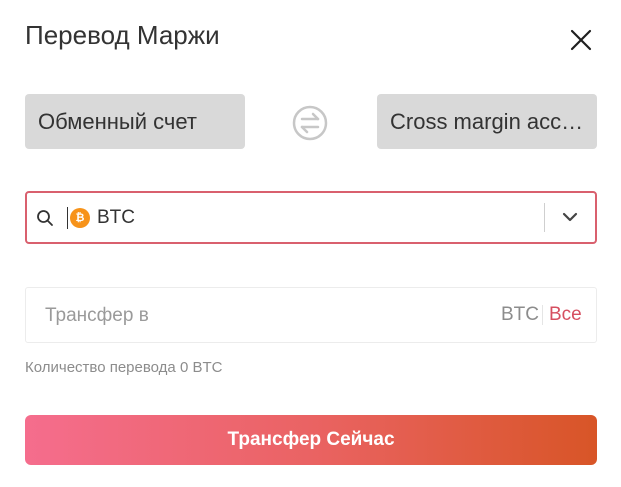 The width and height of the screenshot is (621, 487). I want to click on coin-select-divider, so click(544, 217).